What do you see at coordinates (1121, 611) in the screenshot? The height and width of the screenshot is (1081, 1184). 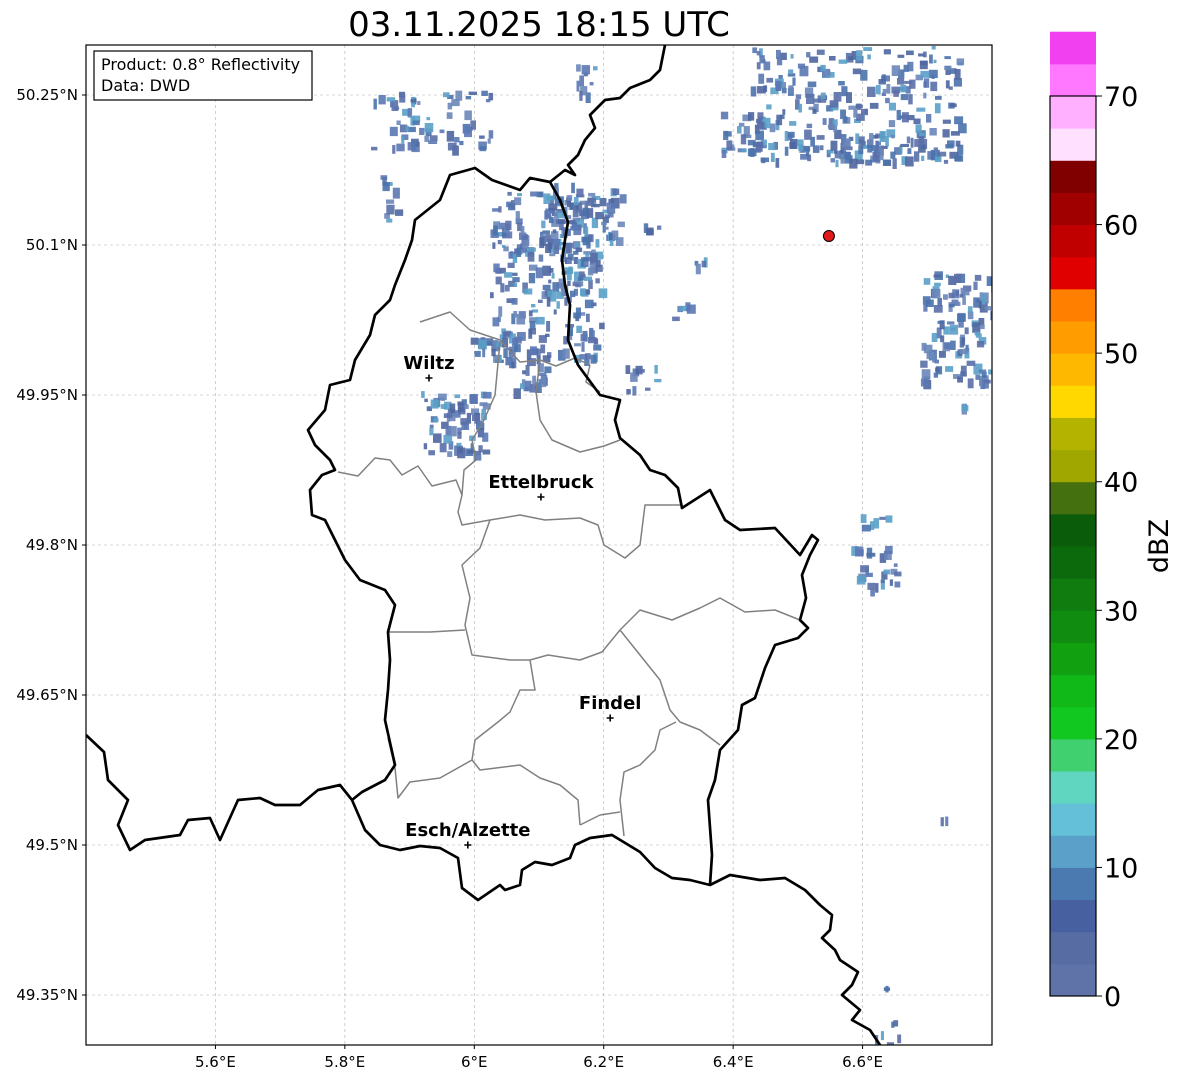 I see `colorbar-tick-label: 30` at bounding box center [1121, 611].